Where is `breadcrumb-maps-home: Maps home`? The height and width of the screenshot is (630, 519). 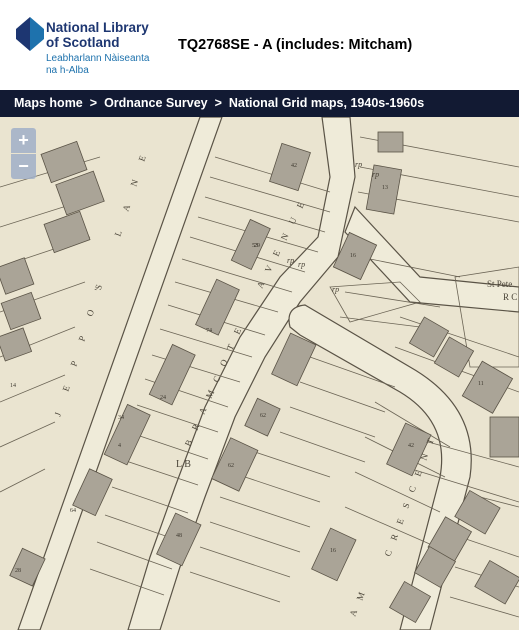
breadcrumb-maps-home: Maps home is located at coordinates (48, 103).